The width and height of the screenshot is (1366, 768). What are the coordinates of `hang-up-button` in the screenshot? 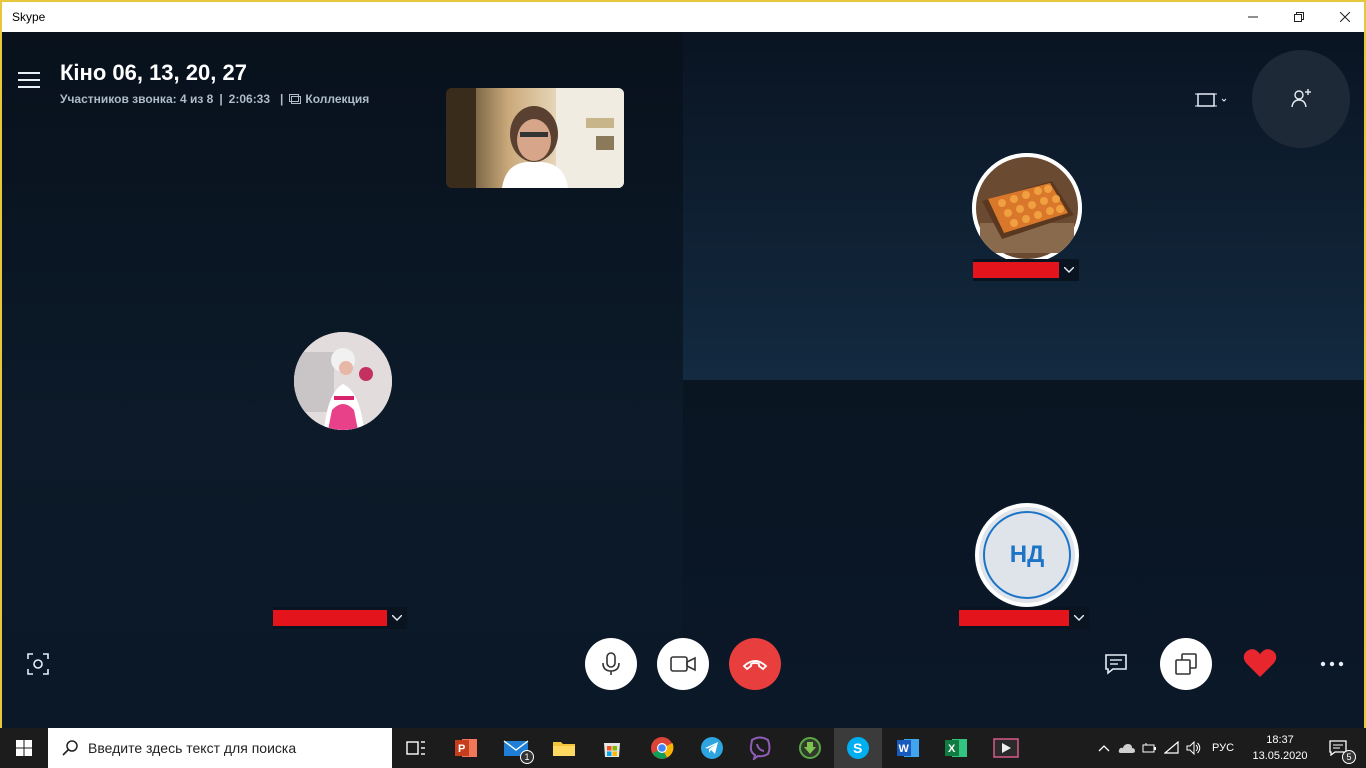 It's located at (755, 664).